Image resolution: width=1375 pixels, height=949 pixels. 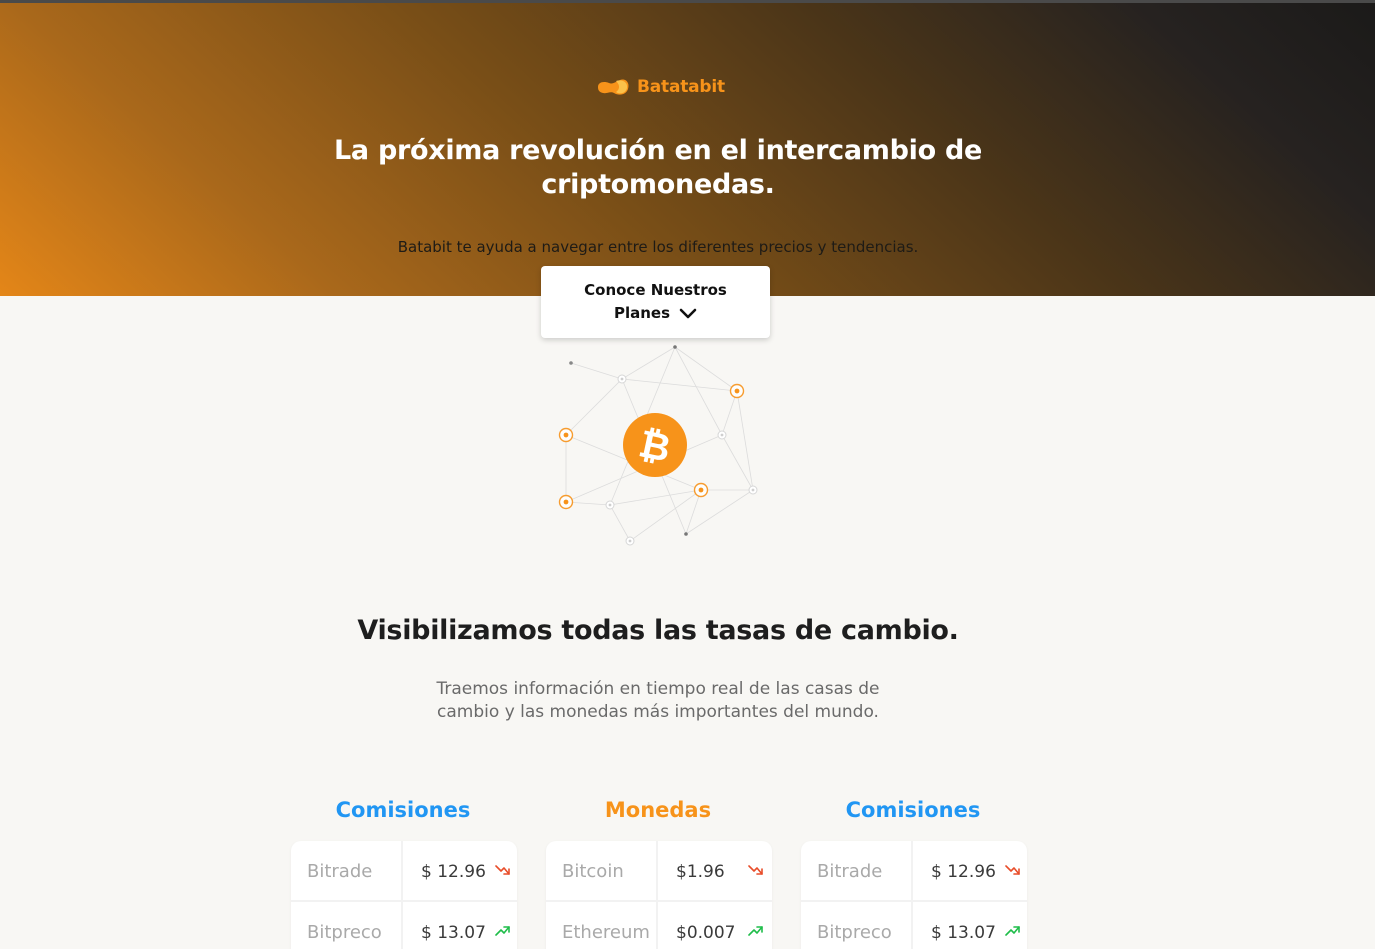 What do you see at coordinates (681, 87) in the screenshot?
I see `brand-name: Batatabit` at bounding box center [681, 87].